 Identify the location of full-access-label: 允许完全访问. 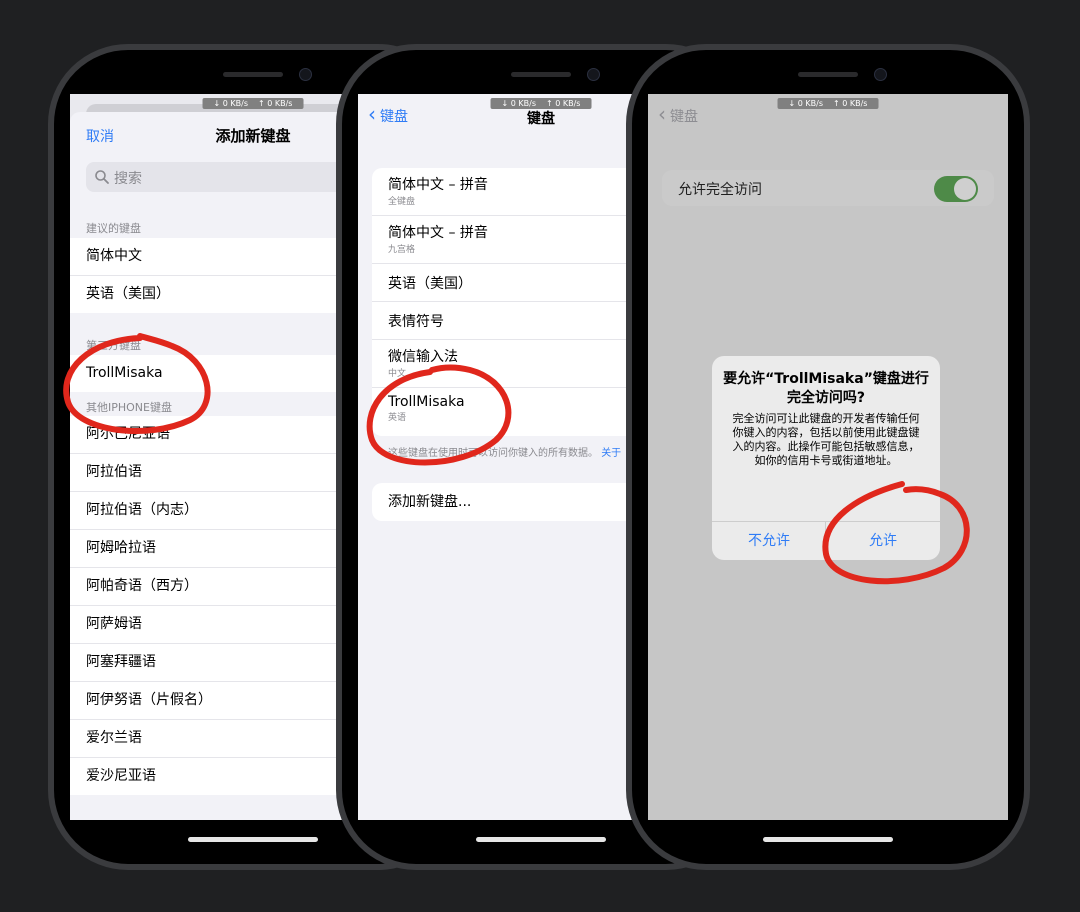
(720, 190).